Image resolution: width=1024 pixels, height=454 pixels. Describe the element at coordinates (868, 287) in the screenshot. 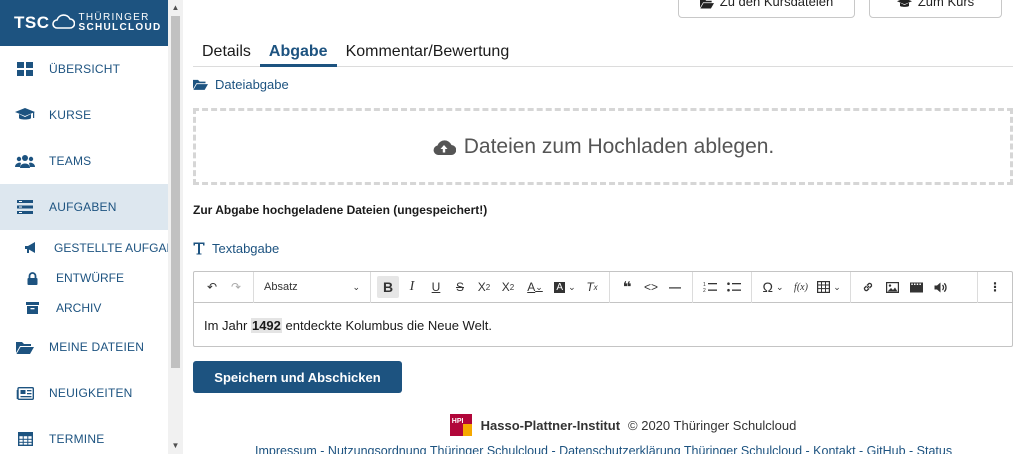

I see `link-icon` at that location.